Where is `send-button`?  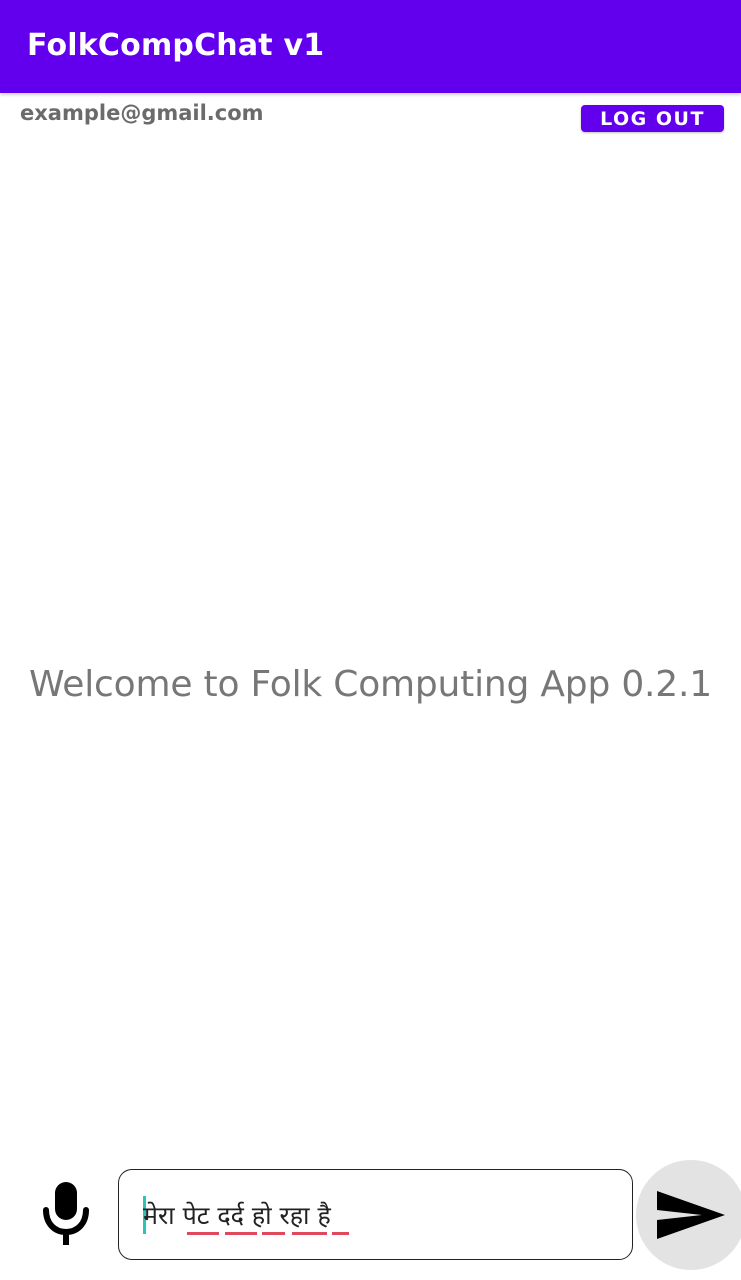
send-button is located at coordinates (688, 1215).